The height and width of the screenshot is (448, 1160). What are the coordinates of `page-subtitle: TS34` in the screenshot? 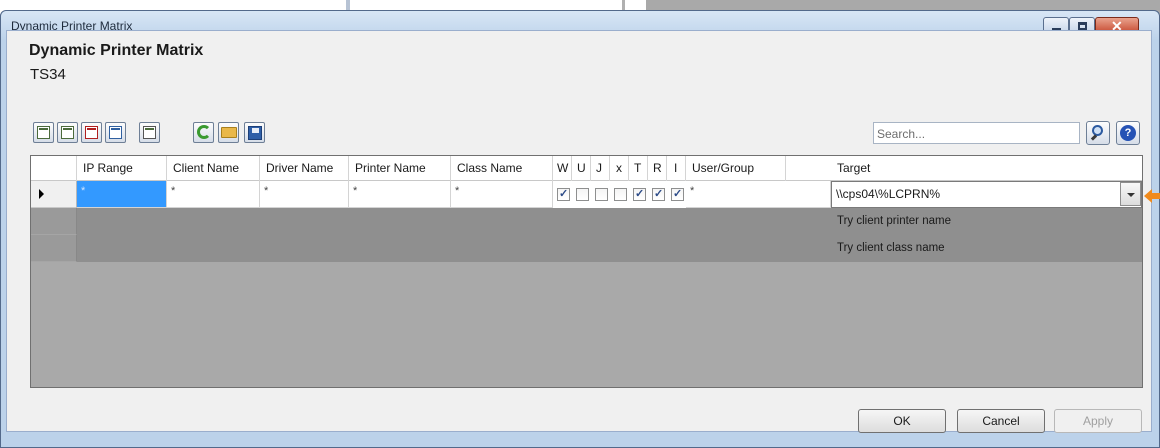 It's located at (48, 74).